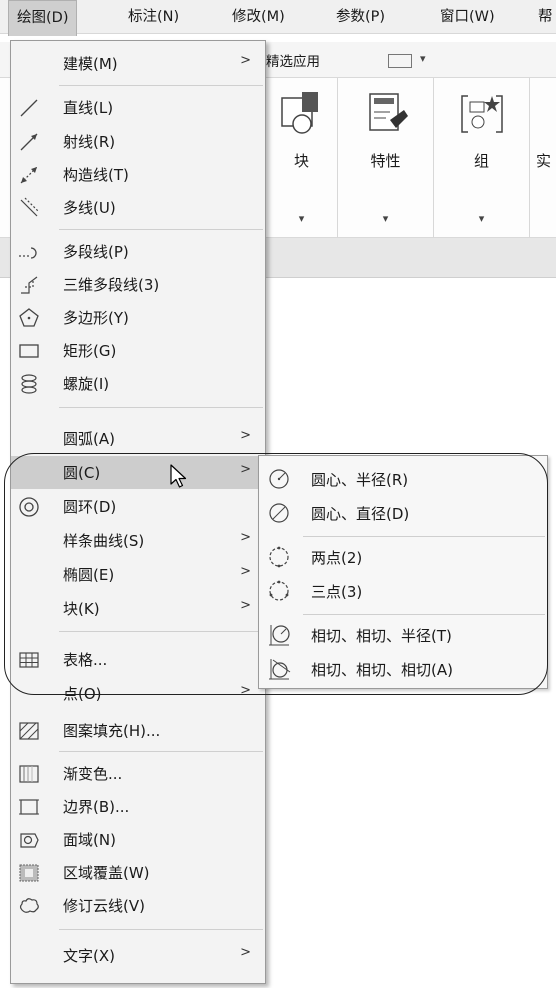  I want to click on menu-item-label: 椭圆(E), so click(89, 575).